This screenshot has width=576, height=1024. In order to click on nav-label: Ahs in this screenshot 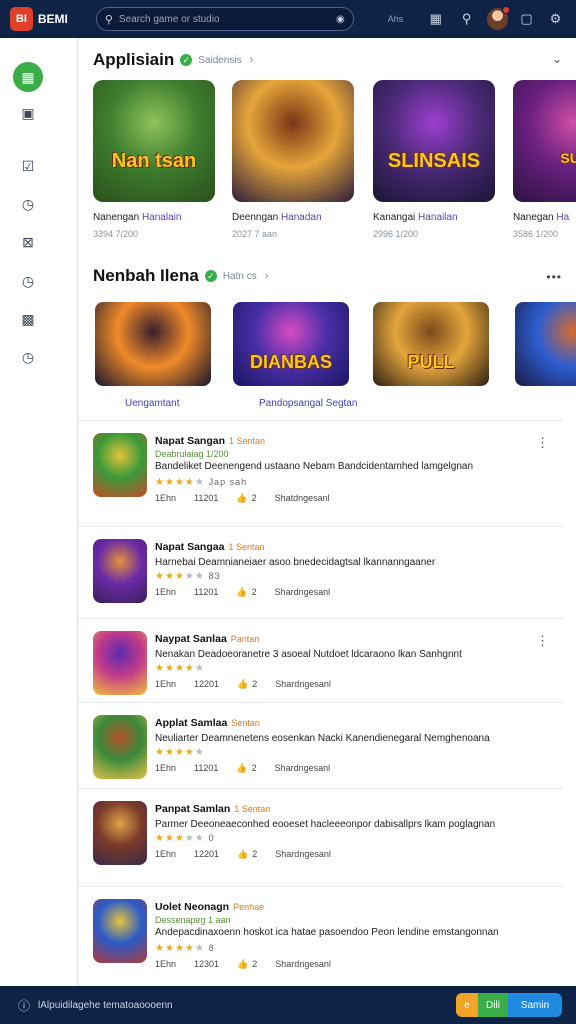, I will do `click(396, 19)`.